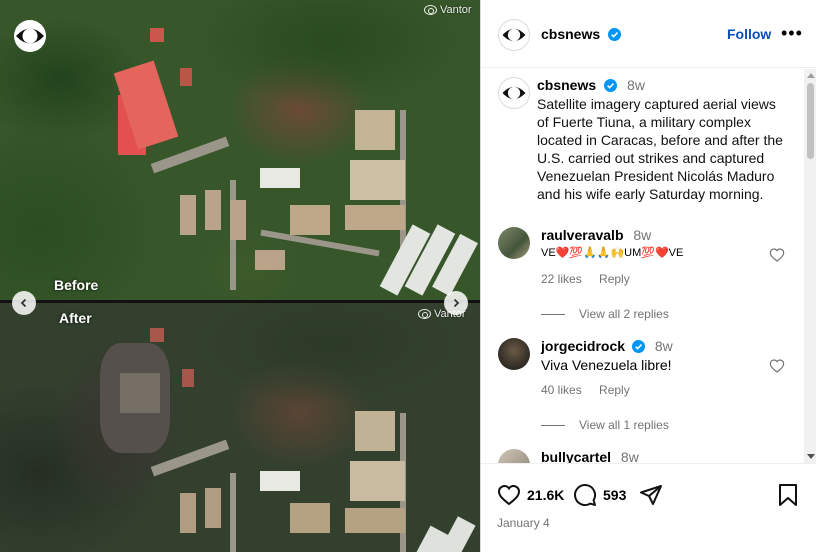  I want to click on comment-button: 593, so click(599, 495).